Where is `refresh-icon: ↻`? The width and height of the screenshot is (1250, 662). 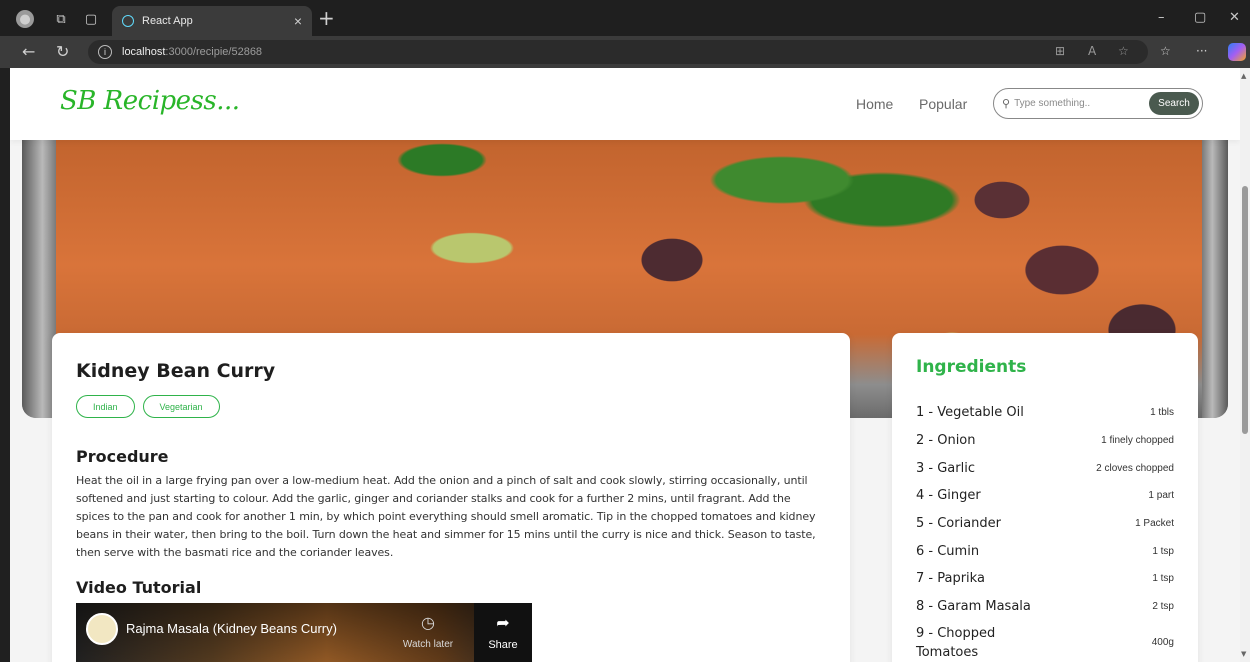
refresh-icon: ↻ is located at coordinates (62, 51).